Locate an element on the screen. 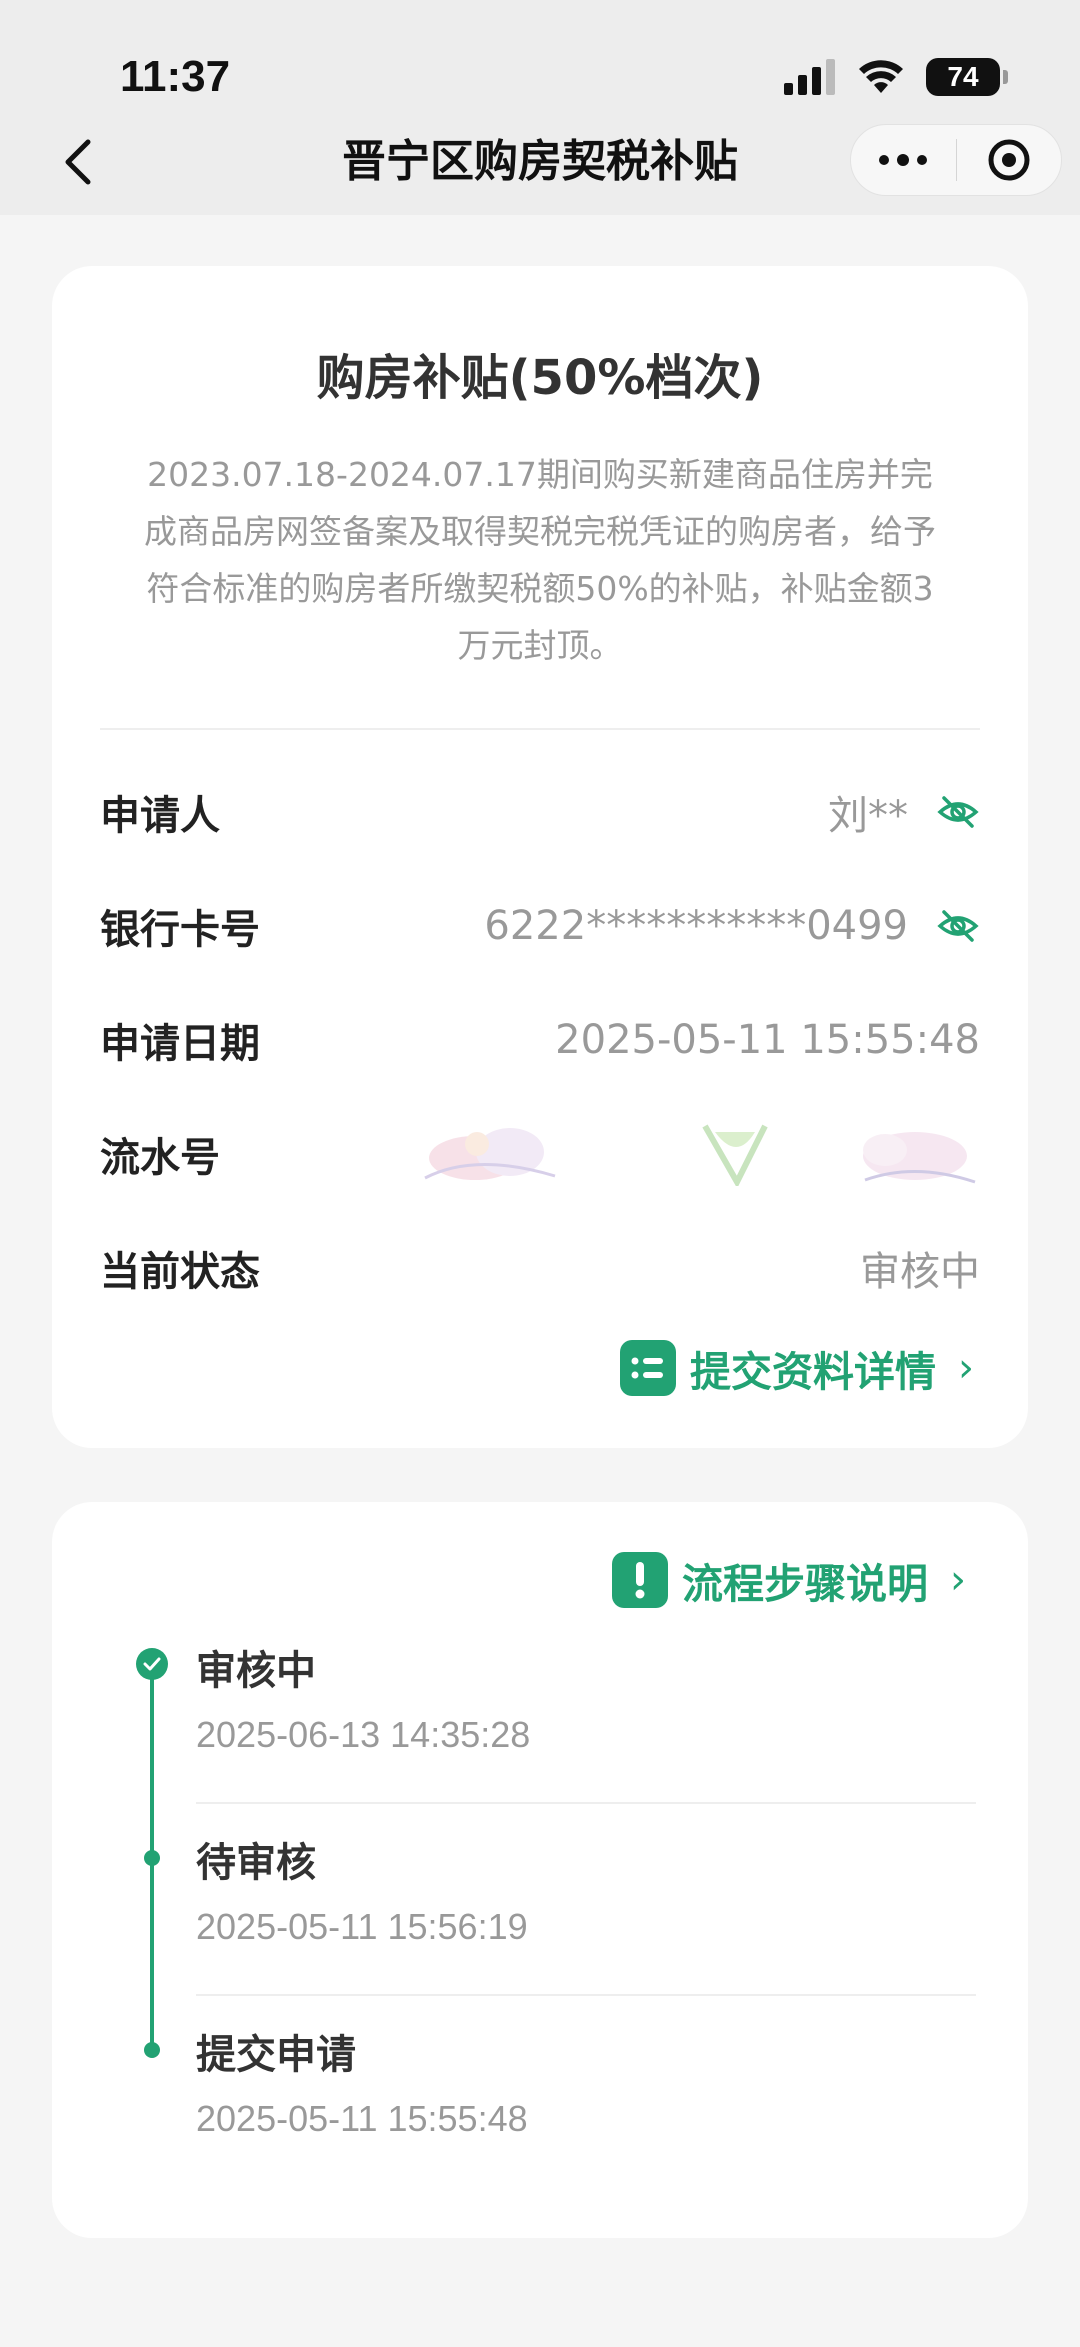 The height and width of the screenshot is (2347, 1080). current-status-row: 当前状态 审核中 is located at coordinates (540, 1268).